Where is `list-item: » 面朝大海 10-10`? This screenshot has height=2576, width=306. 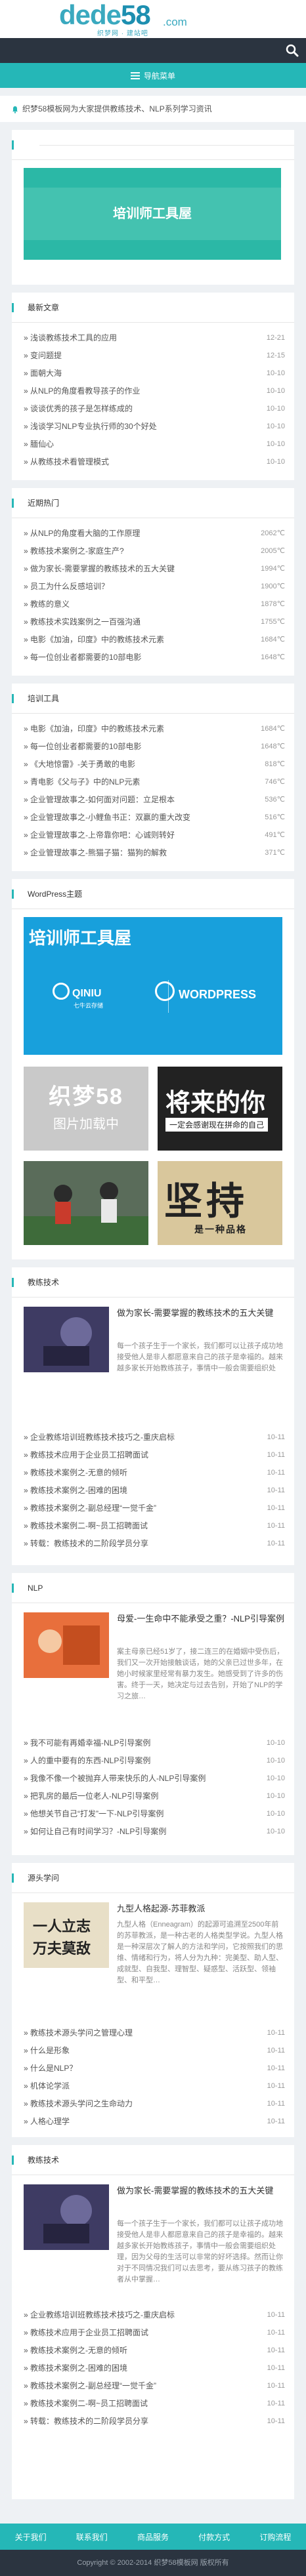 list-item: » 面朝大海 10-10 is located at coordinates (154, 374).